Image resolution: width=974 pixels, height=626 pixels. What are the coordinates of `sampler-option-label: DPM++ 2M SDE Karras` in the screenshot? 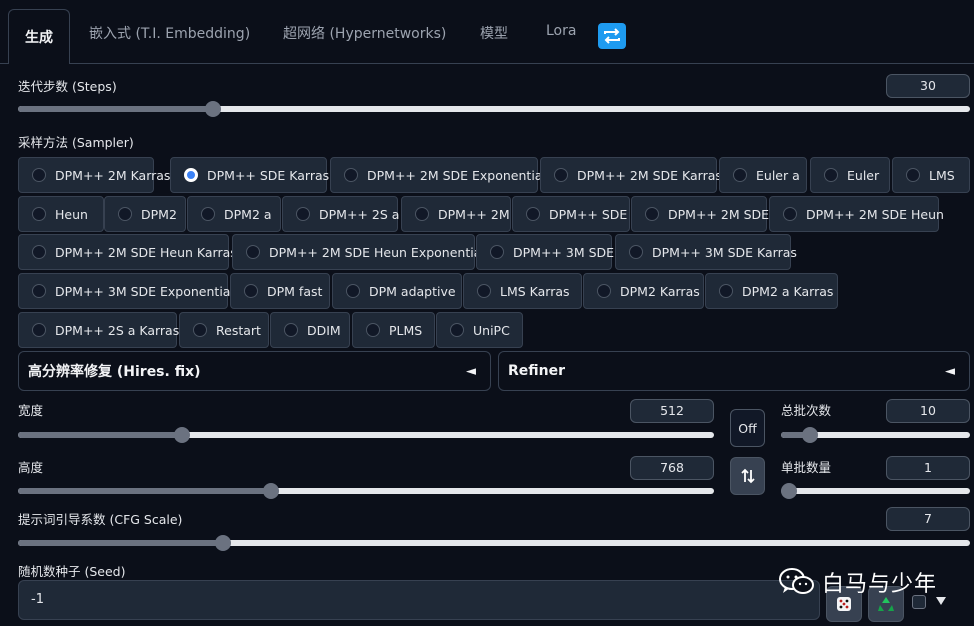 It's located at (649, 175).